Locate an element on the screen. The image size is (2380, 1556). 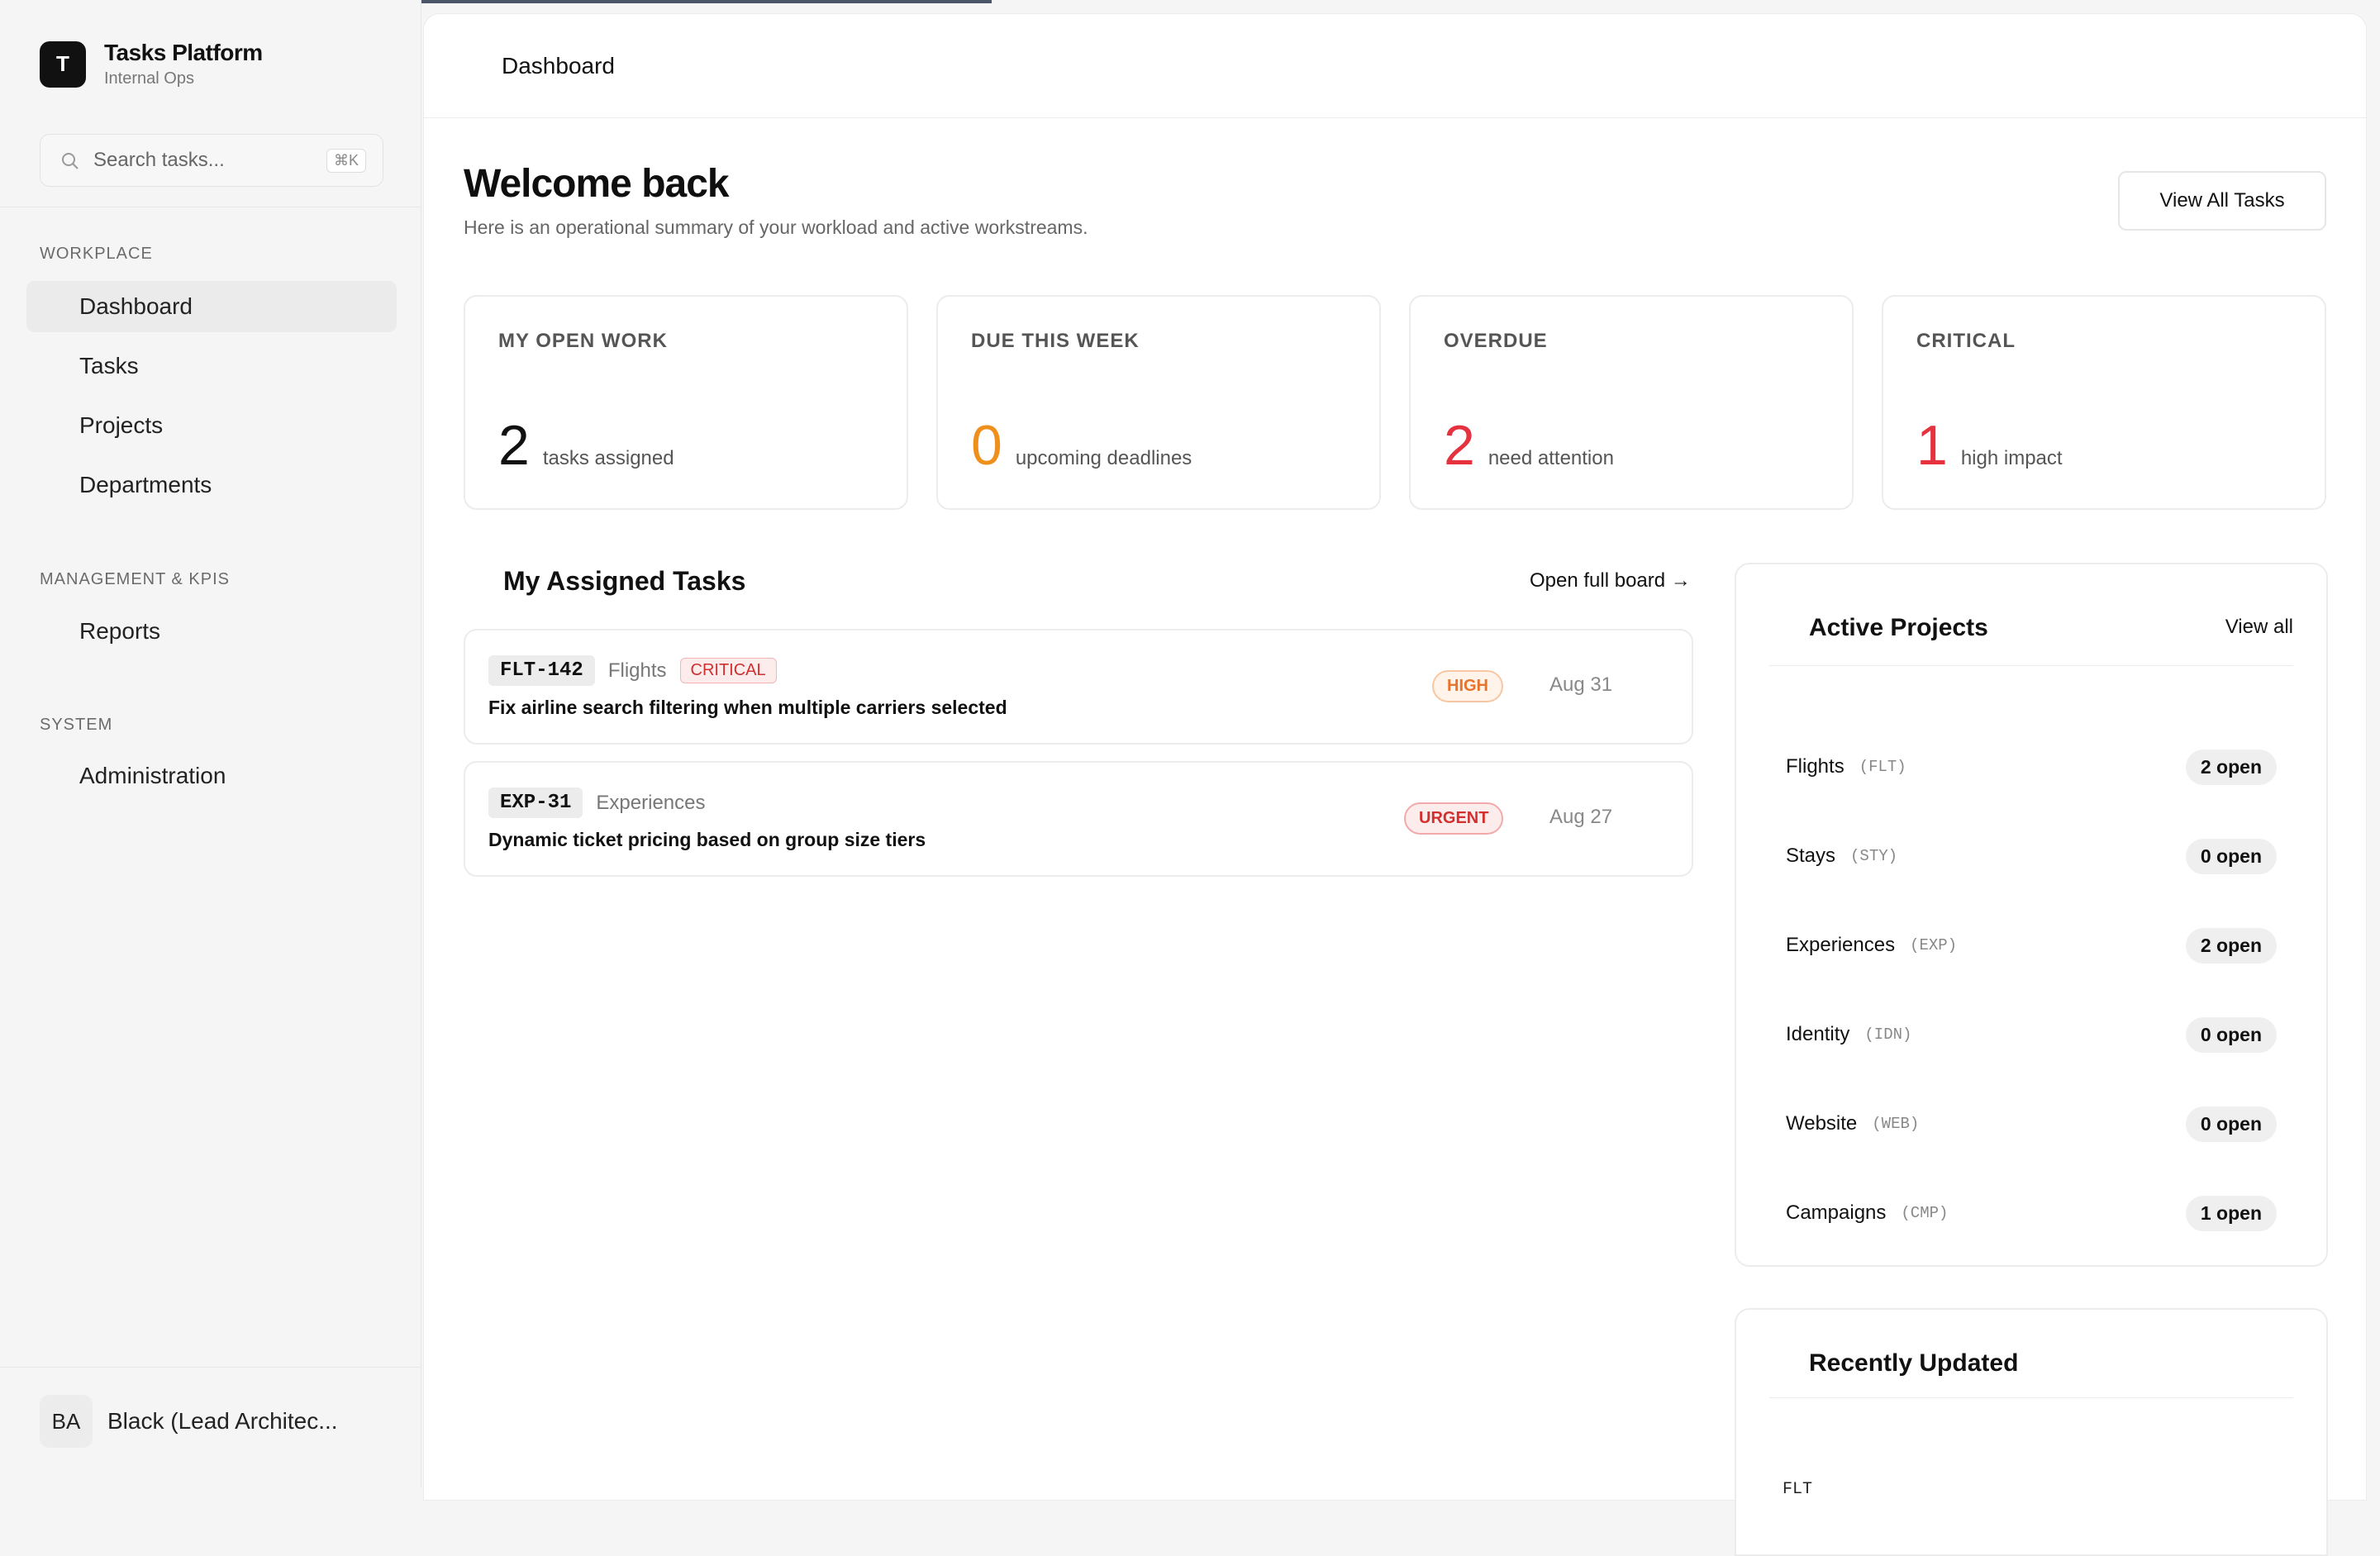
page-title: Welcome back is located at coordinates (597, 184).